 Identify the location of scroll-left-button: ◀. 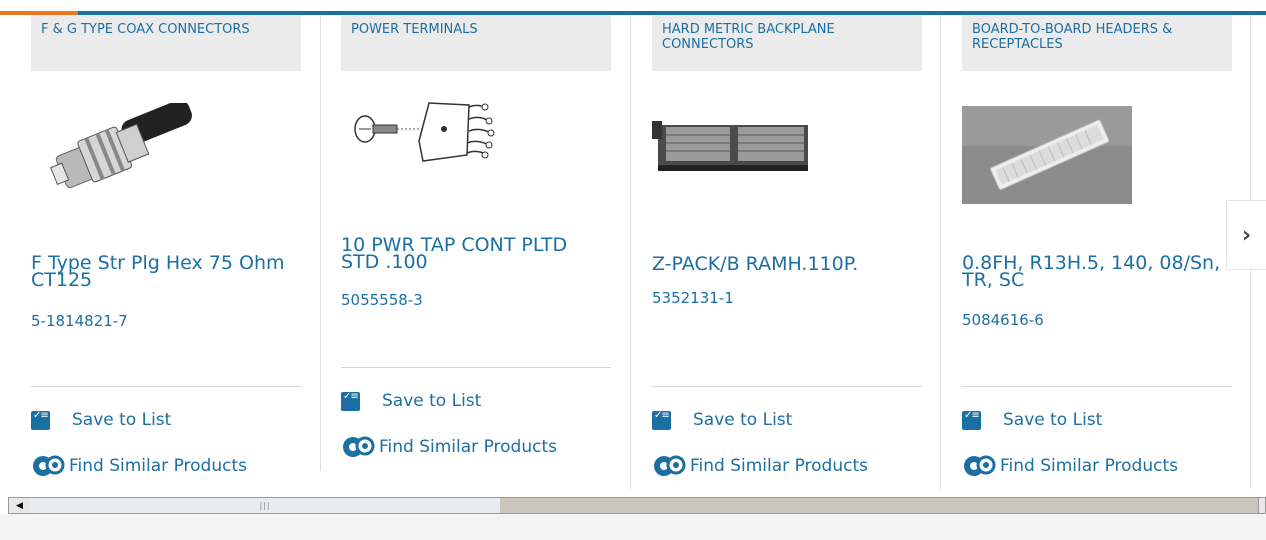
(20, 505).